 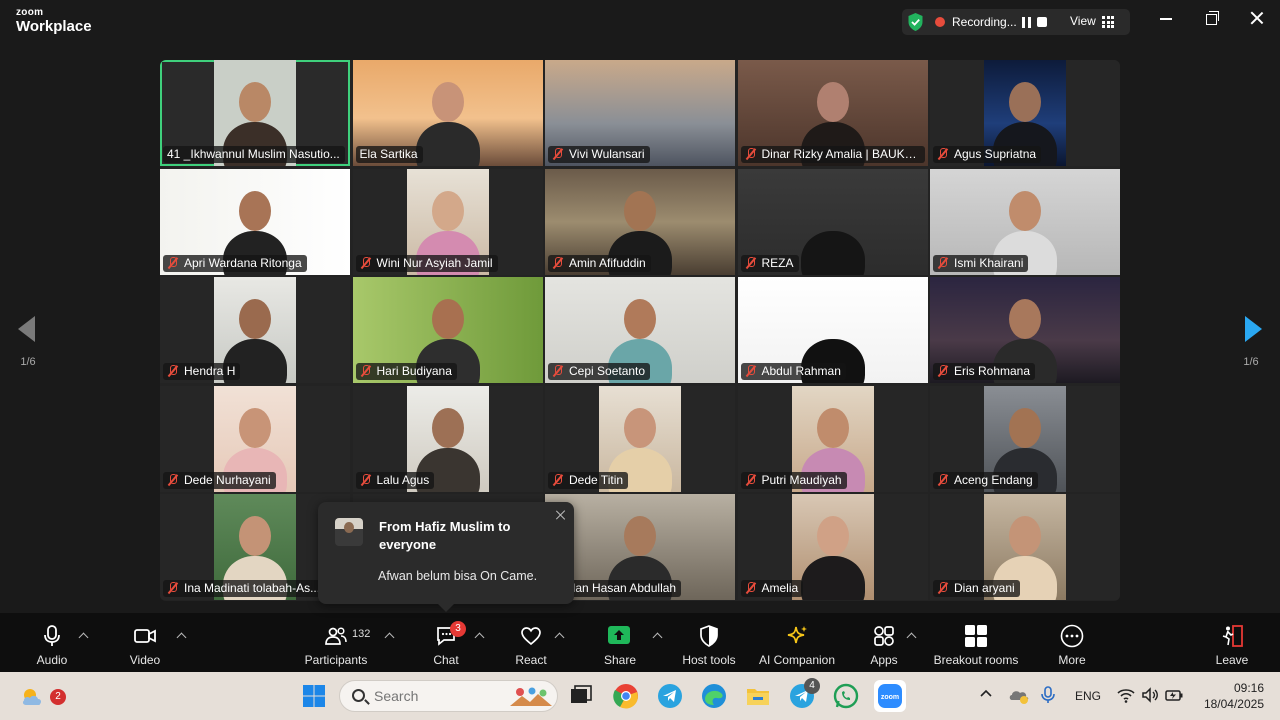 I want to click on participant-name: Ela Sartika, so click(x=388, y=154).